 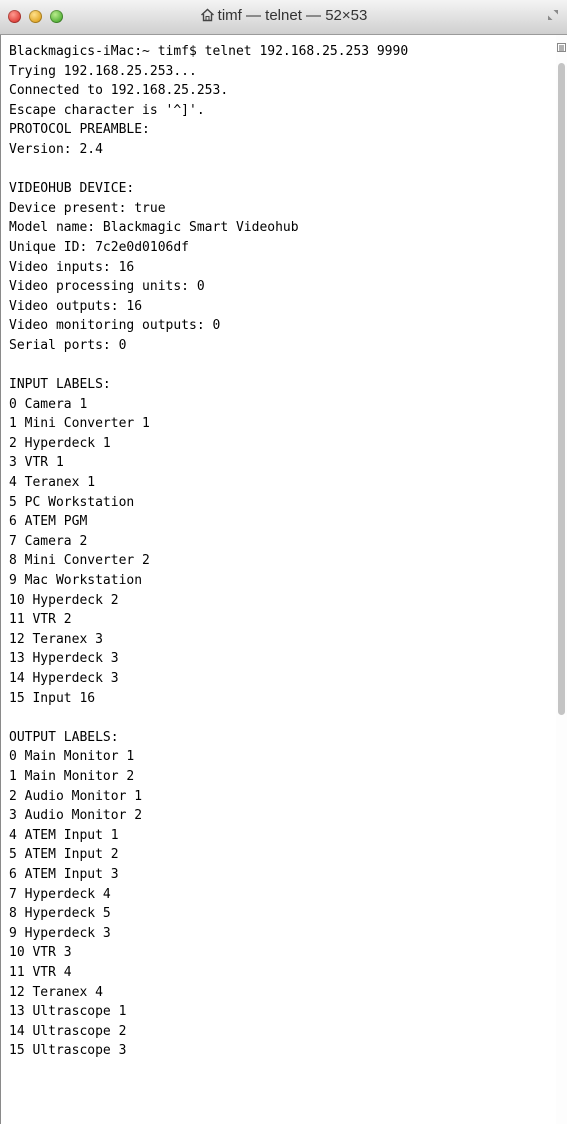 What do you see at coordinates (36, 463) in the screenshot?
I see `terminal-line: 3 VTR 1` at bounding box center [36, 463].